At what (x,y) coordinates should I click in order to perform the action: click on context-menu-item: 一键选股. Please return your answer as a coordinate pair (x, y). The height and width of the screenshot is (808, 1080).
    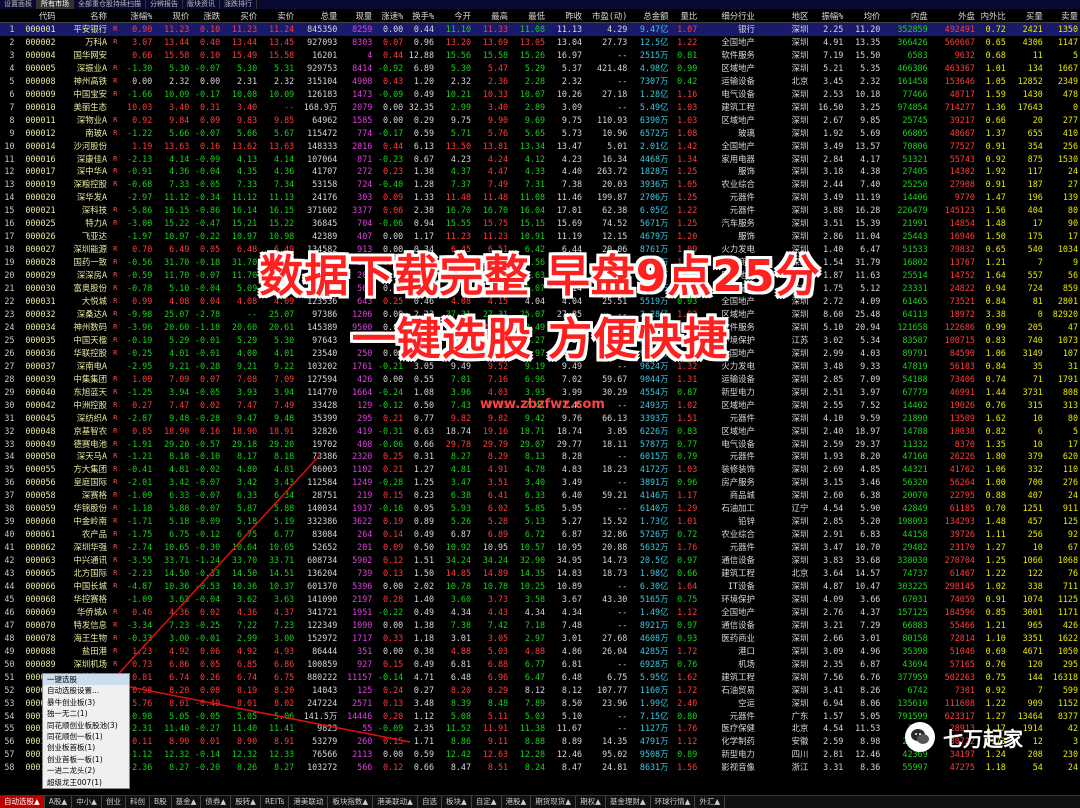
    Looking at the image, I should click on (86, 680).